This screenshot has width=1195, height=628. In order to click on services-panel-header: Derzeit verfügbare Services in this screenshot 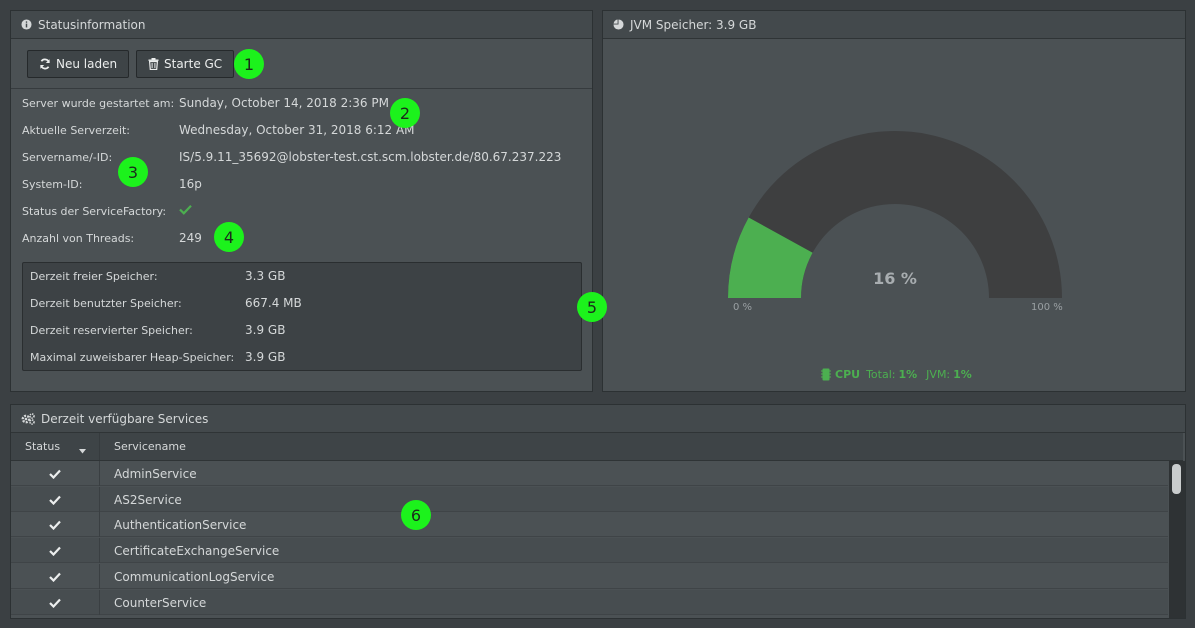, I will do `click(598, 419)`.